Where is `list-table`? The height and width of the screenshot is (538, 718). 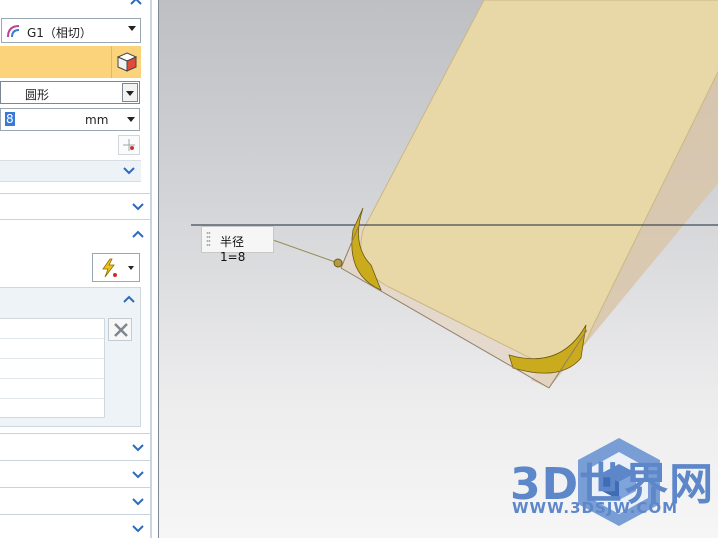
list-table is located at coordinates (52, 368).